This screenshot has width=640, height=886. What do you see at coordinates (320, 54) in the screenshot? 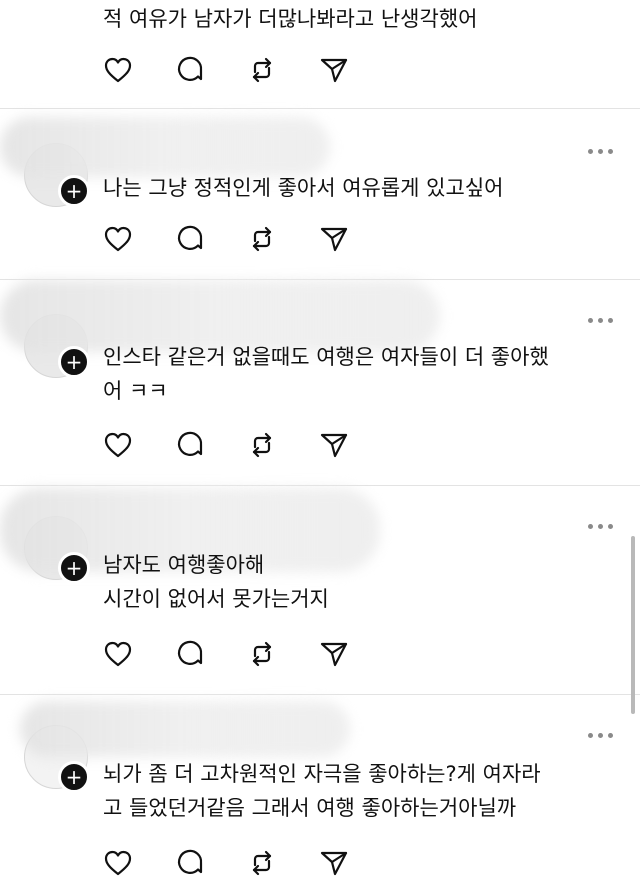
I see `reply-post: 적 여유가 남자가 더많나봐라고 난생각했어` at bounding box center [320, 54].